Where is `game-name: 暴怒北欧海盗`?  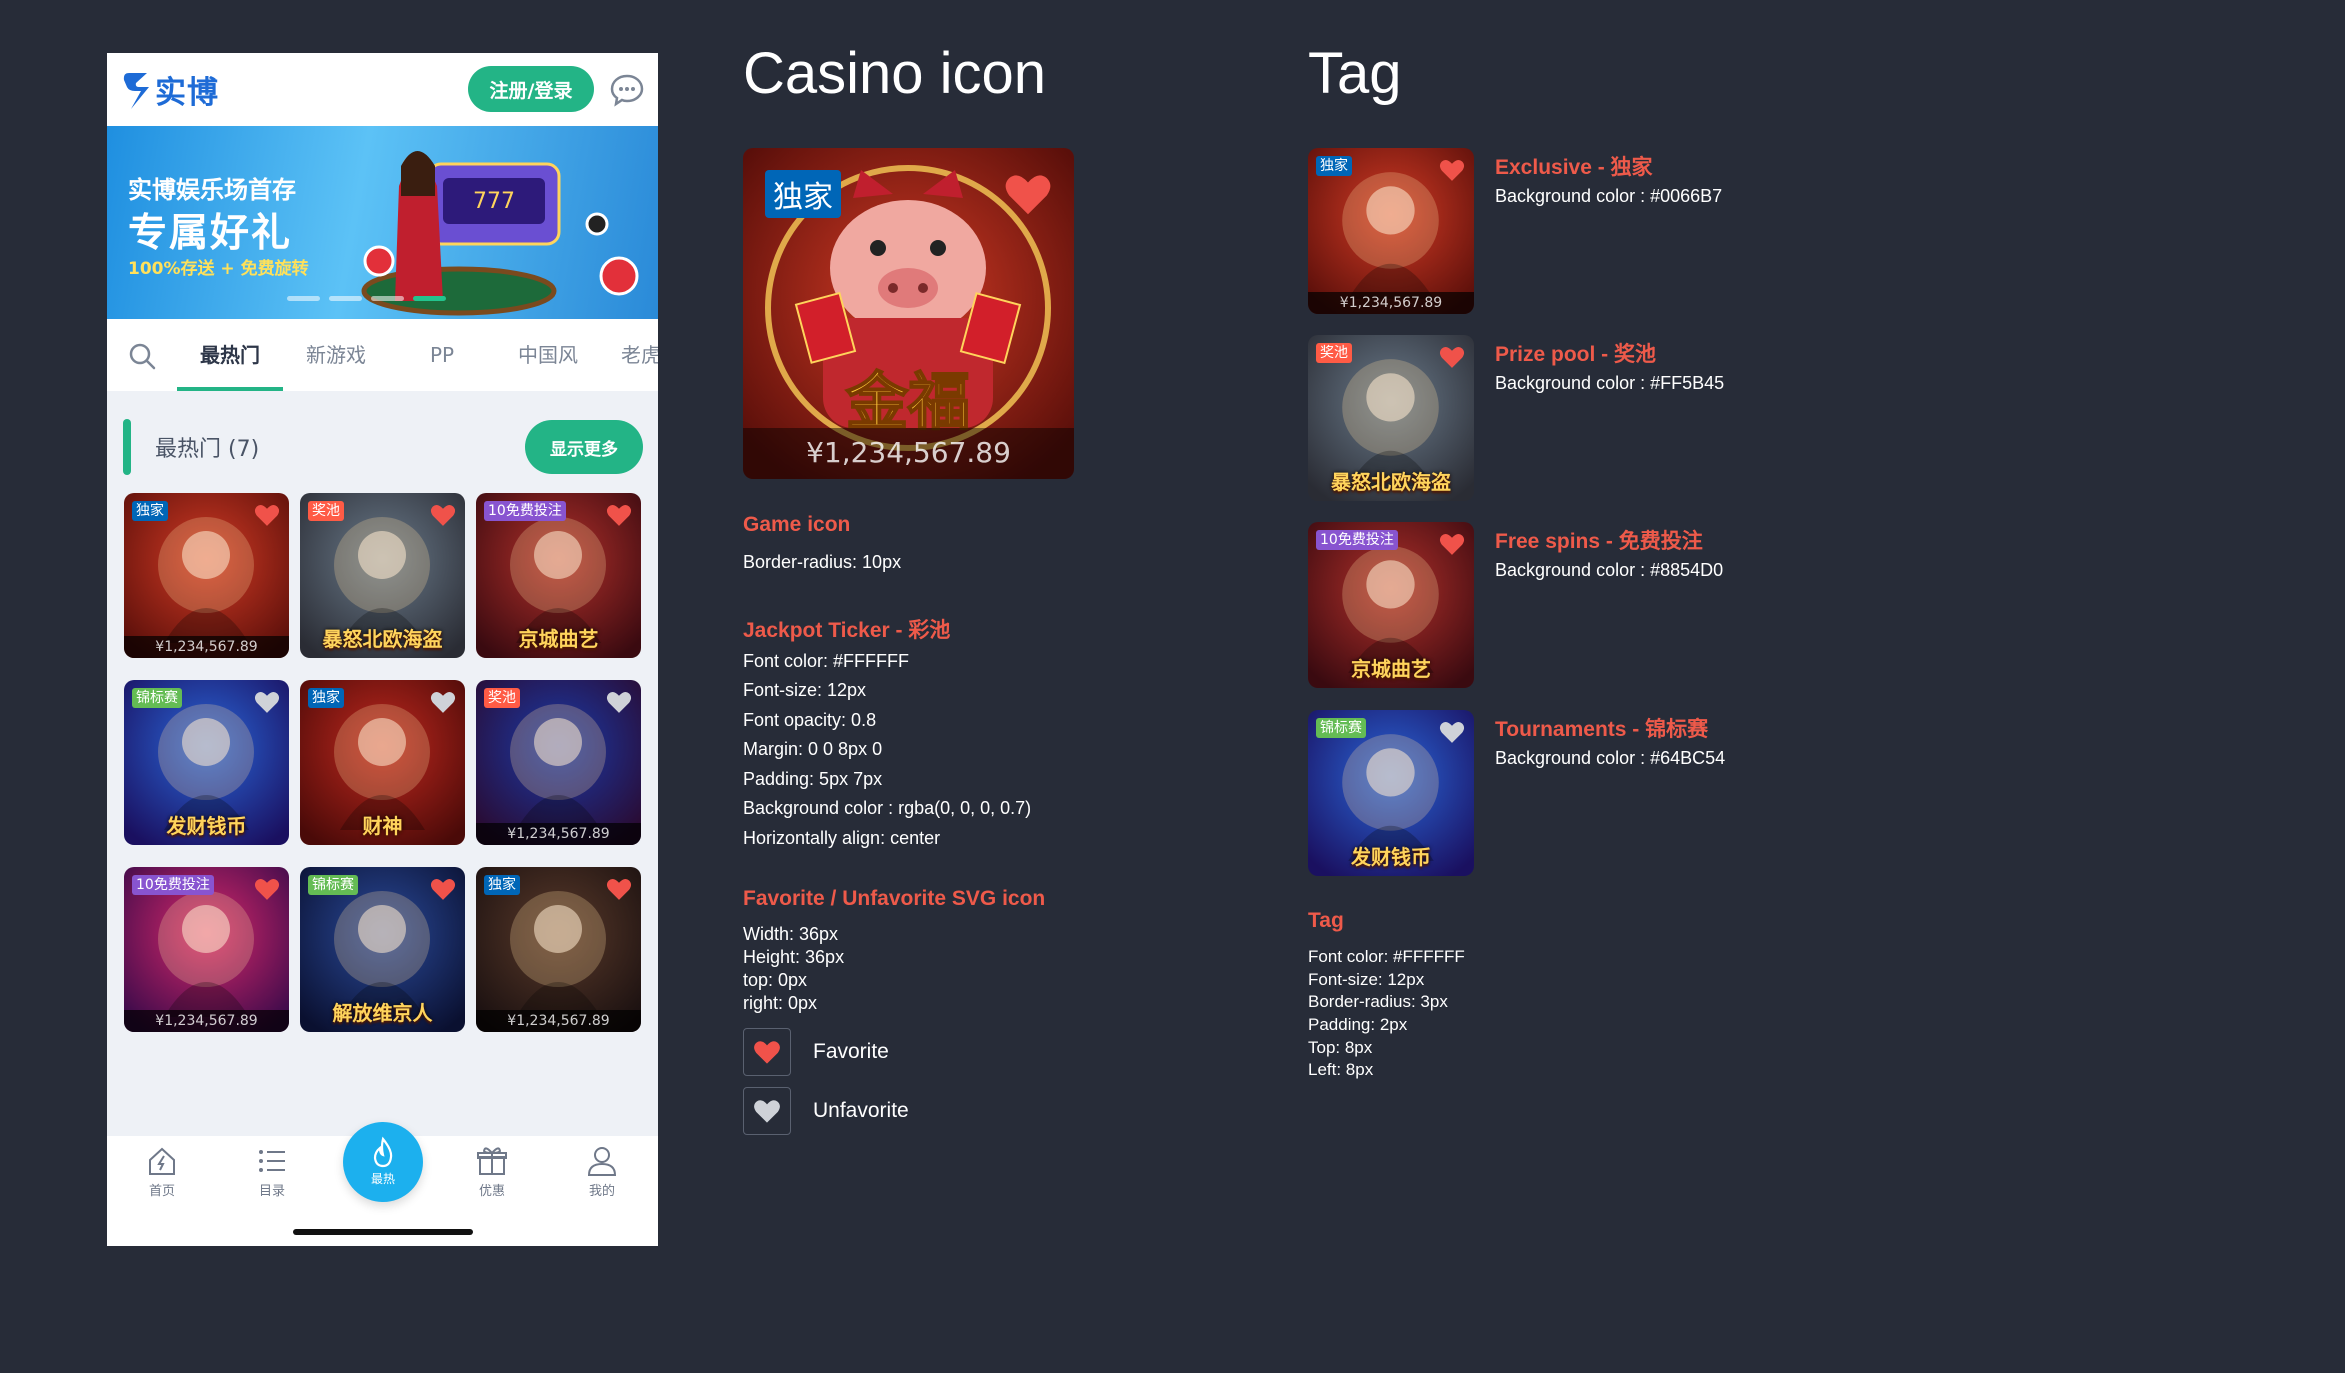
game-name: 暴怒北欧海盗 is located at coordinates (382, 639).